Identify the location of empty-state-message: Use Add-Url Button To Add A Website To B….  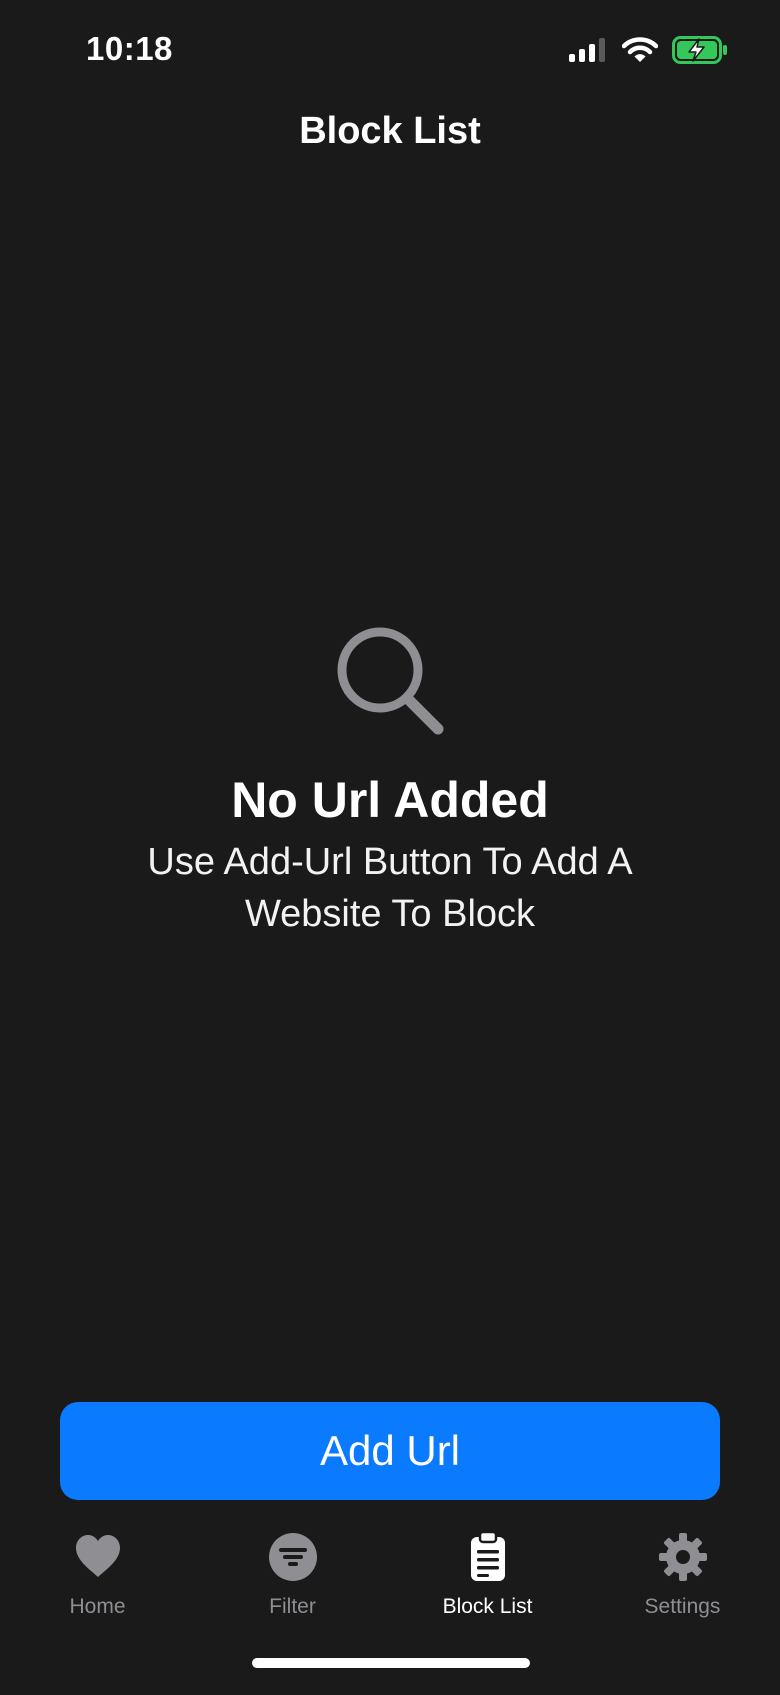
(390, 888).